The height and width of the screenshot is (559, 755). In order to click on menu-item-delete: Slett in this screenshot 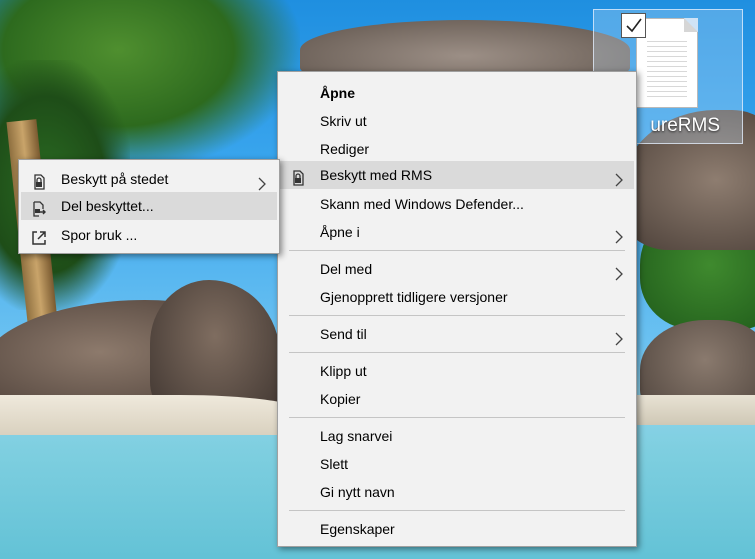, I will do `click(457, 464)`.